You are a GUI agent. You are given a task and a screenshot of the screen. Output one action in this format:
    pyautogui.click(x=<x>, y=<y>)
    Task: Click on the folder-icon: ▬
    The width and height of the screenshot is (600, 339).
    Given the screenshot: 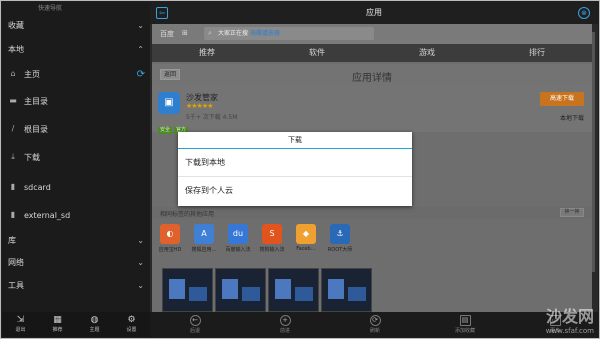 What is the action you would take?
    pyautogui.click(x=13, y=100)
    